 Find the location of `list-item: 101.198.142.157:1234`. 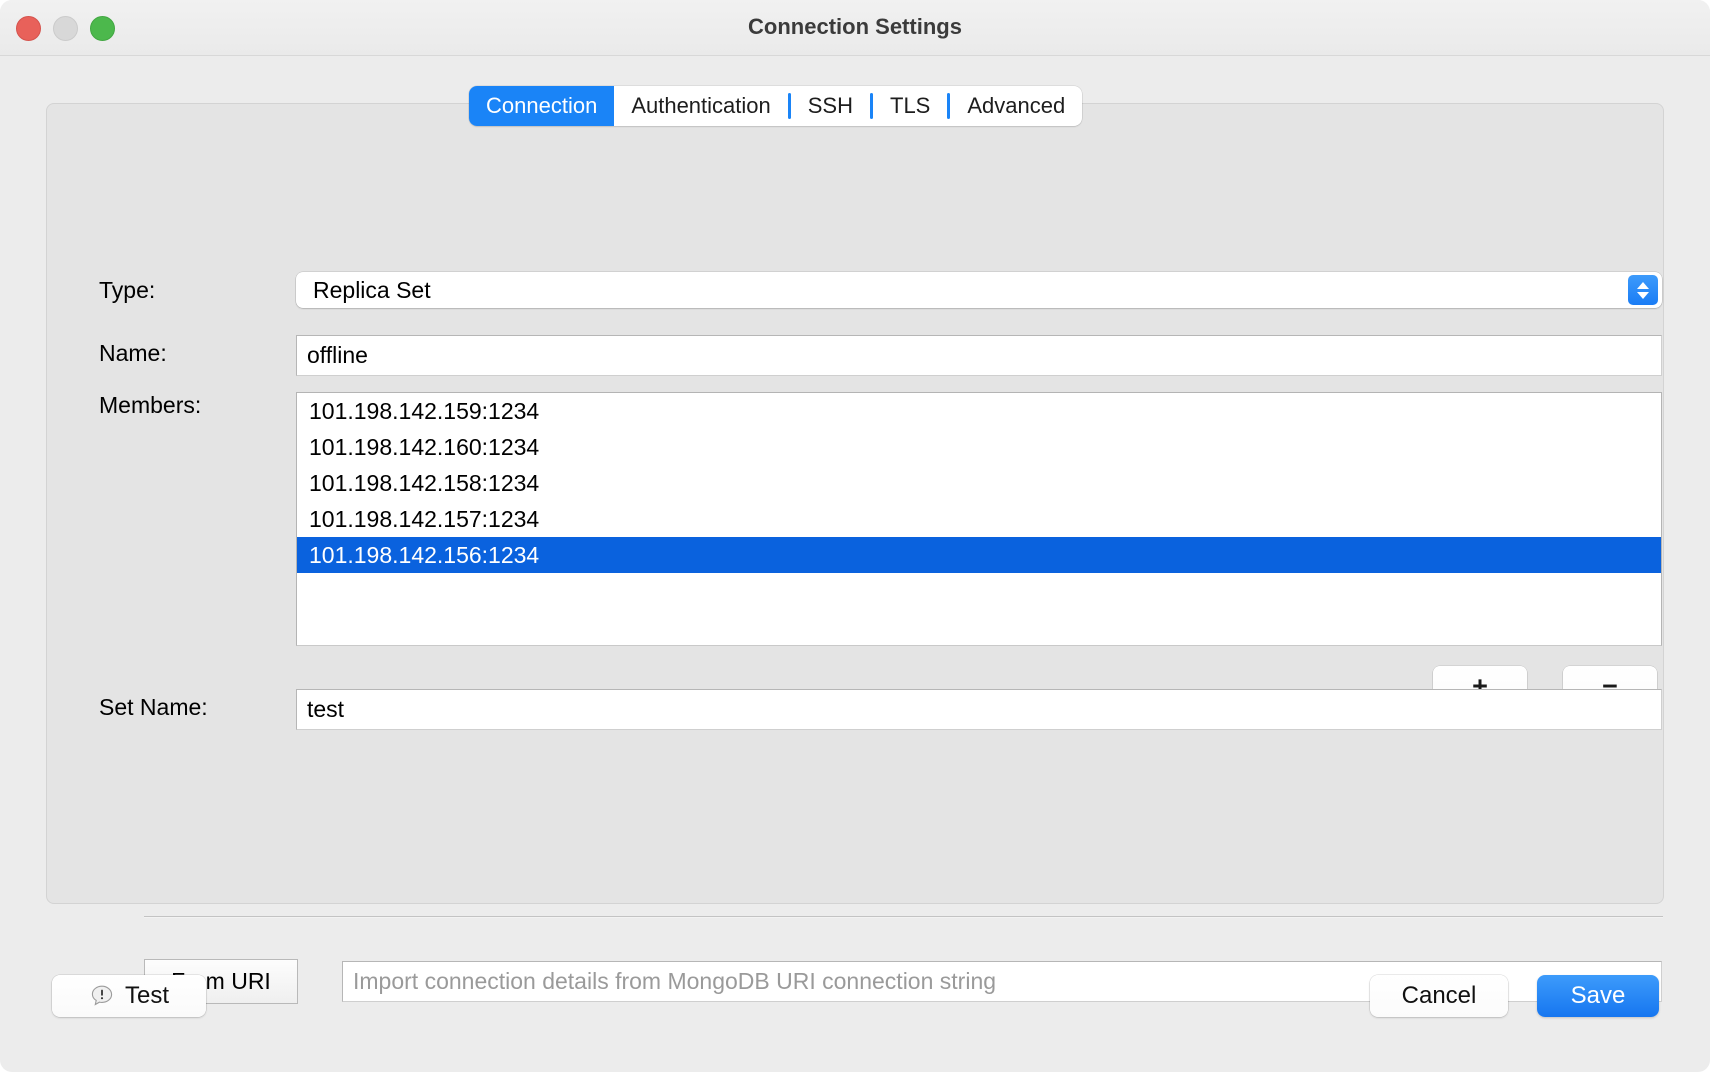

list-item: 101.198.142.157:1234 is located at coordinates (979, 519).